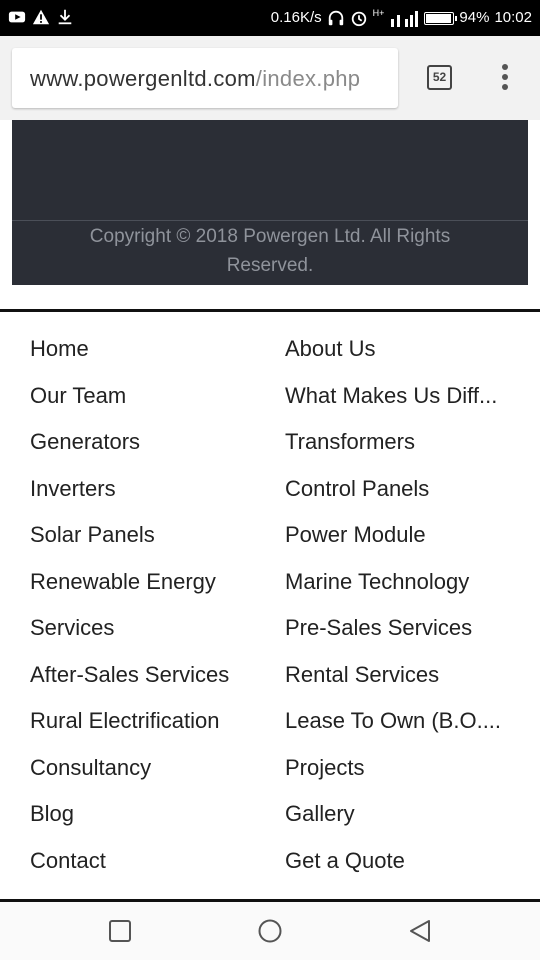  What do you see at coordinates (270, 220) in the screenshot?
I see `footer-divider` at bounding box center [270, 220].